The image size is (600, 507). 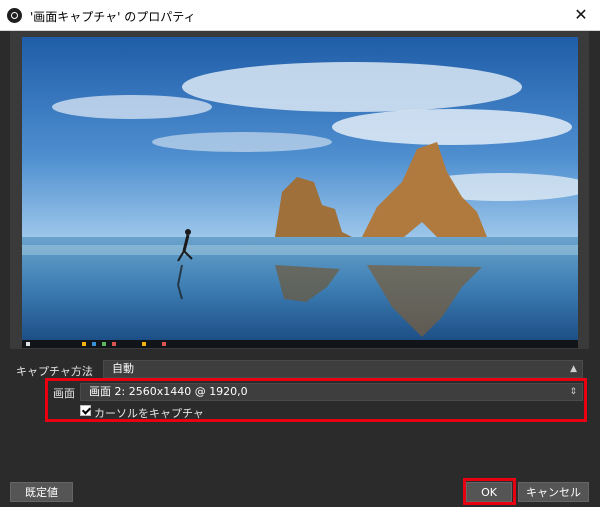 What do you see at coordinates (14, 15) in the screenshot?
I see `obs-icon` at bounding box center [14, 15].